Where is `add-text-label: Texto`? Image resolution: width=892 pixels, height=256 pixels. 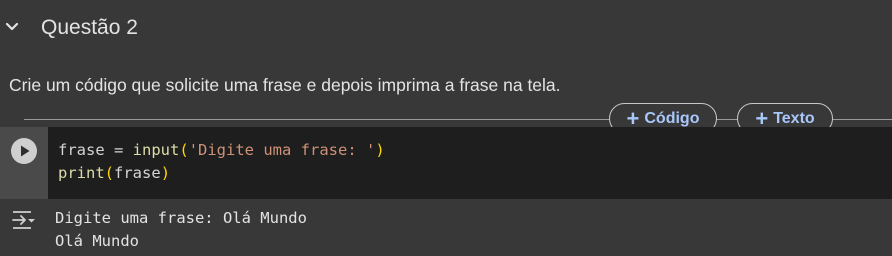
add-text-label: Texto is located at coordinates (794, 118).